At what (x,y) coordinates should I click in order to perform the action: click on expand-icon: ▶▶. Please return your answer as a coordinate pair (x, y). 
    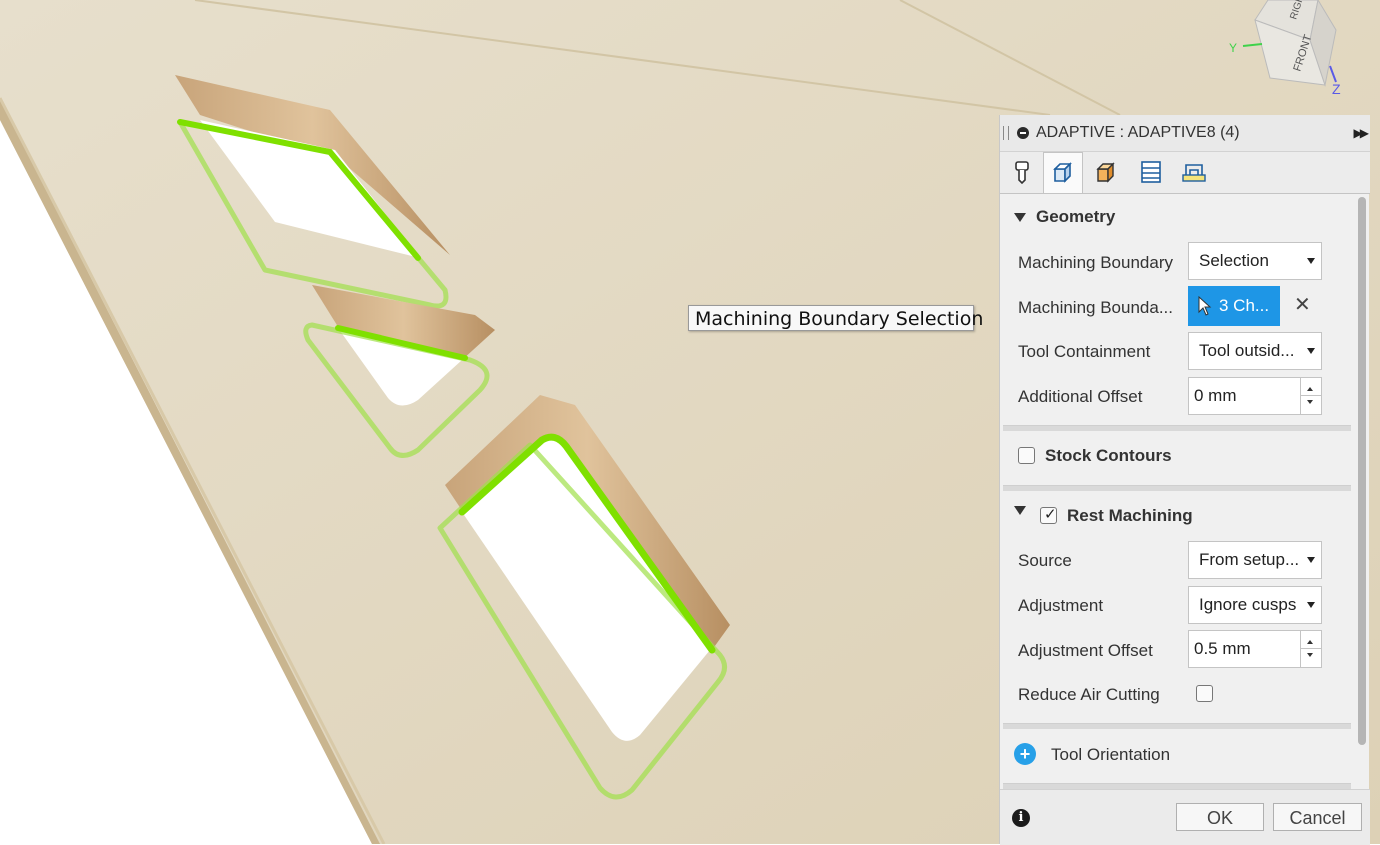
    Looking at the image, I should click on (1362, 133).